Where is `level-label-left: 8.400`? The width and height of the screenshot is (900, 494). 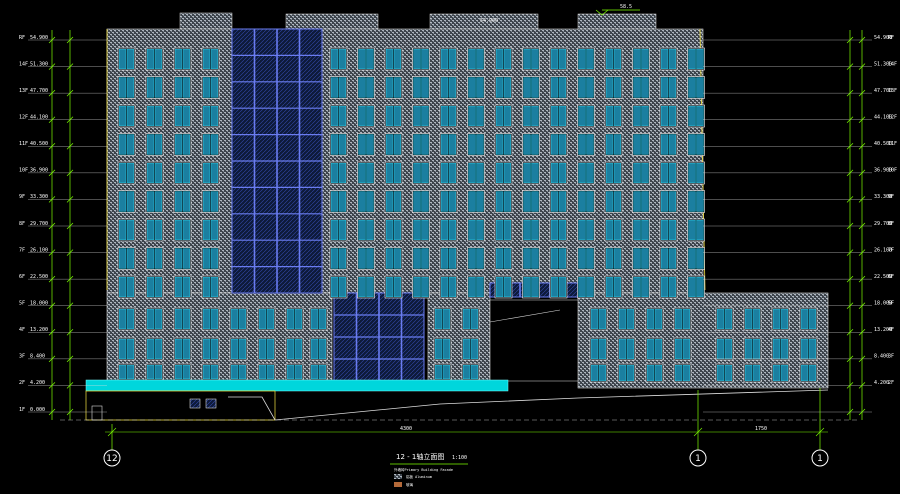
level-label-left: 8.400 is located at coordinates (37, 357).